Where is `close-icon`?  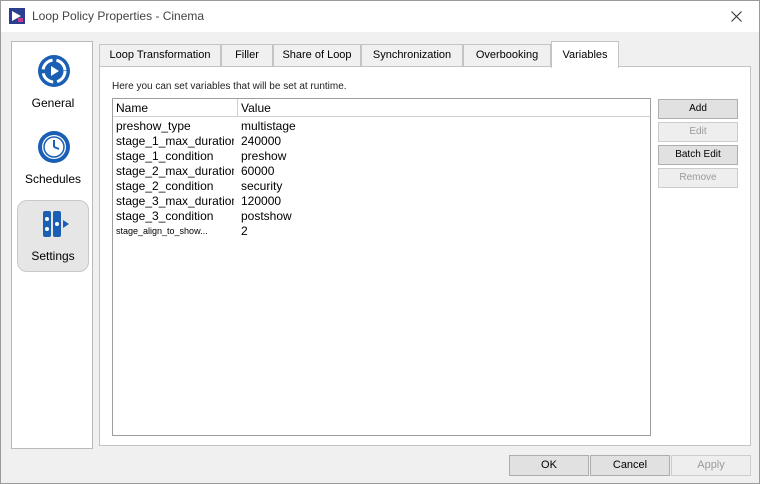
close-icon is located at coordinates (736, 16).